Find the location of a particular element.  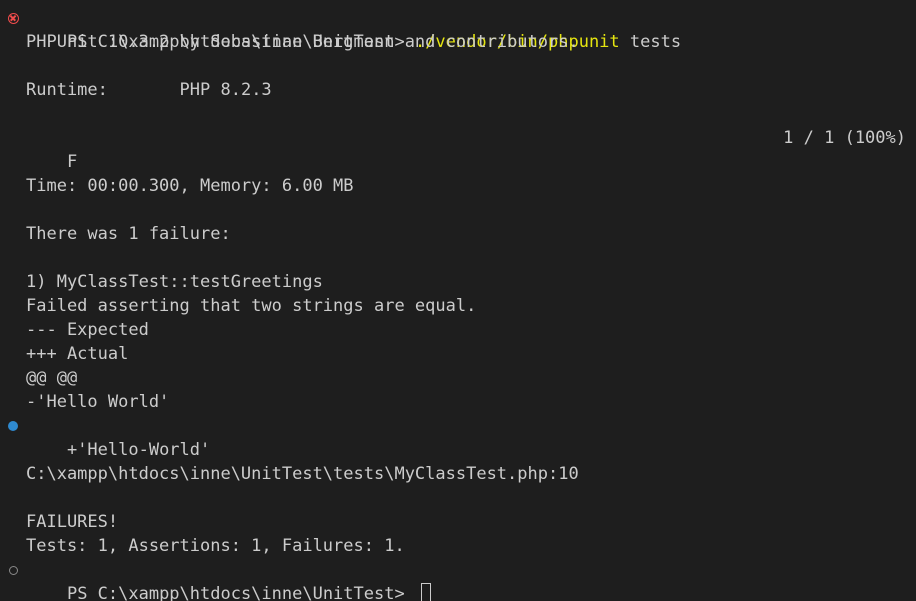

time-memory-line: Time: 00:00.300, Memory: 6.00 MB is located at coordinates (190, 186).